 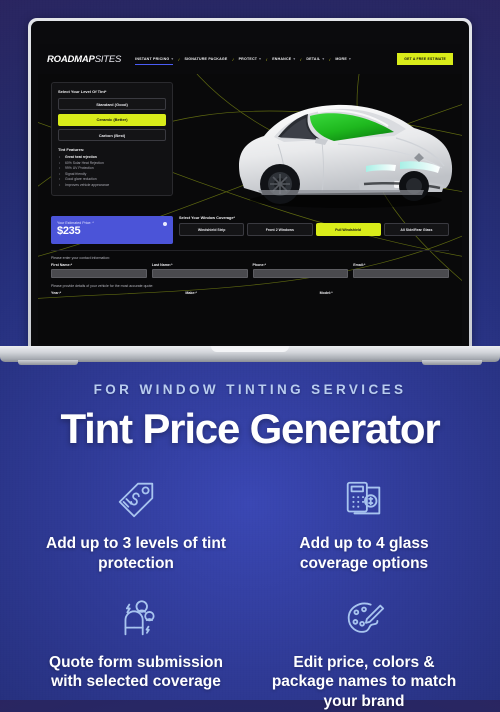 I want to click on coverage-option-full-windshield: Full Windshield, so click(x=348, y=229).